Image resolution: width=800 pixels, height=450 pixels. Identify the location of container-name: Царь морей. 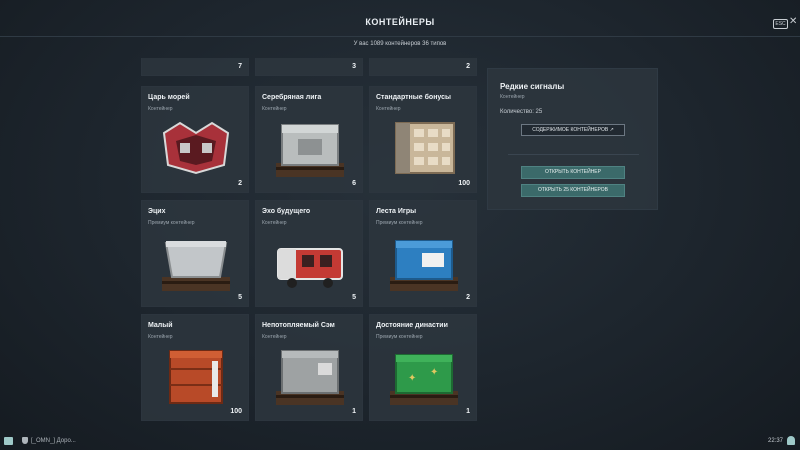
(169, 97).